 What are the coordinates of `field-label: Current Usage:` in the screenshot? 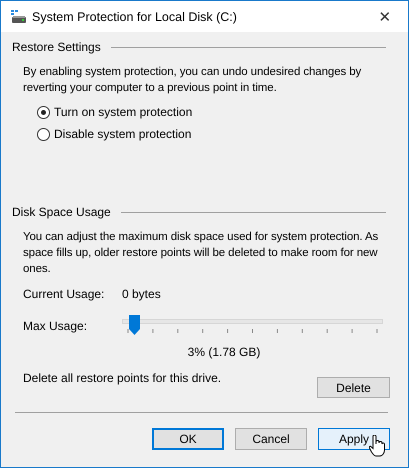 It's located at (64, 294).